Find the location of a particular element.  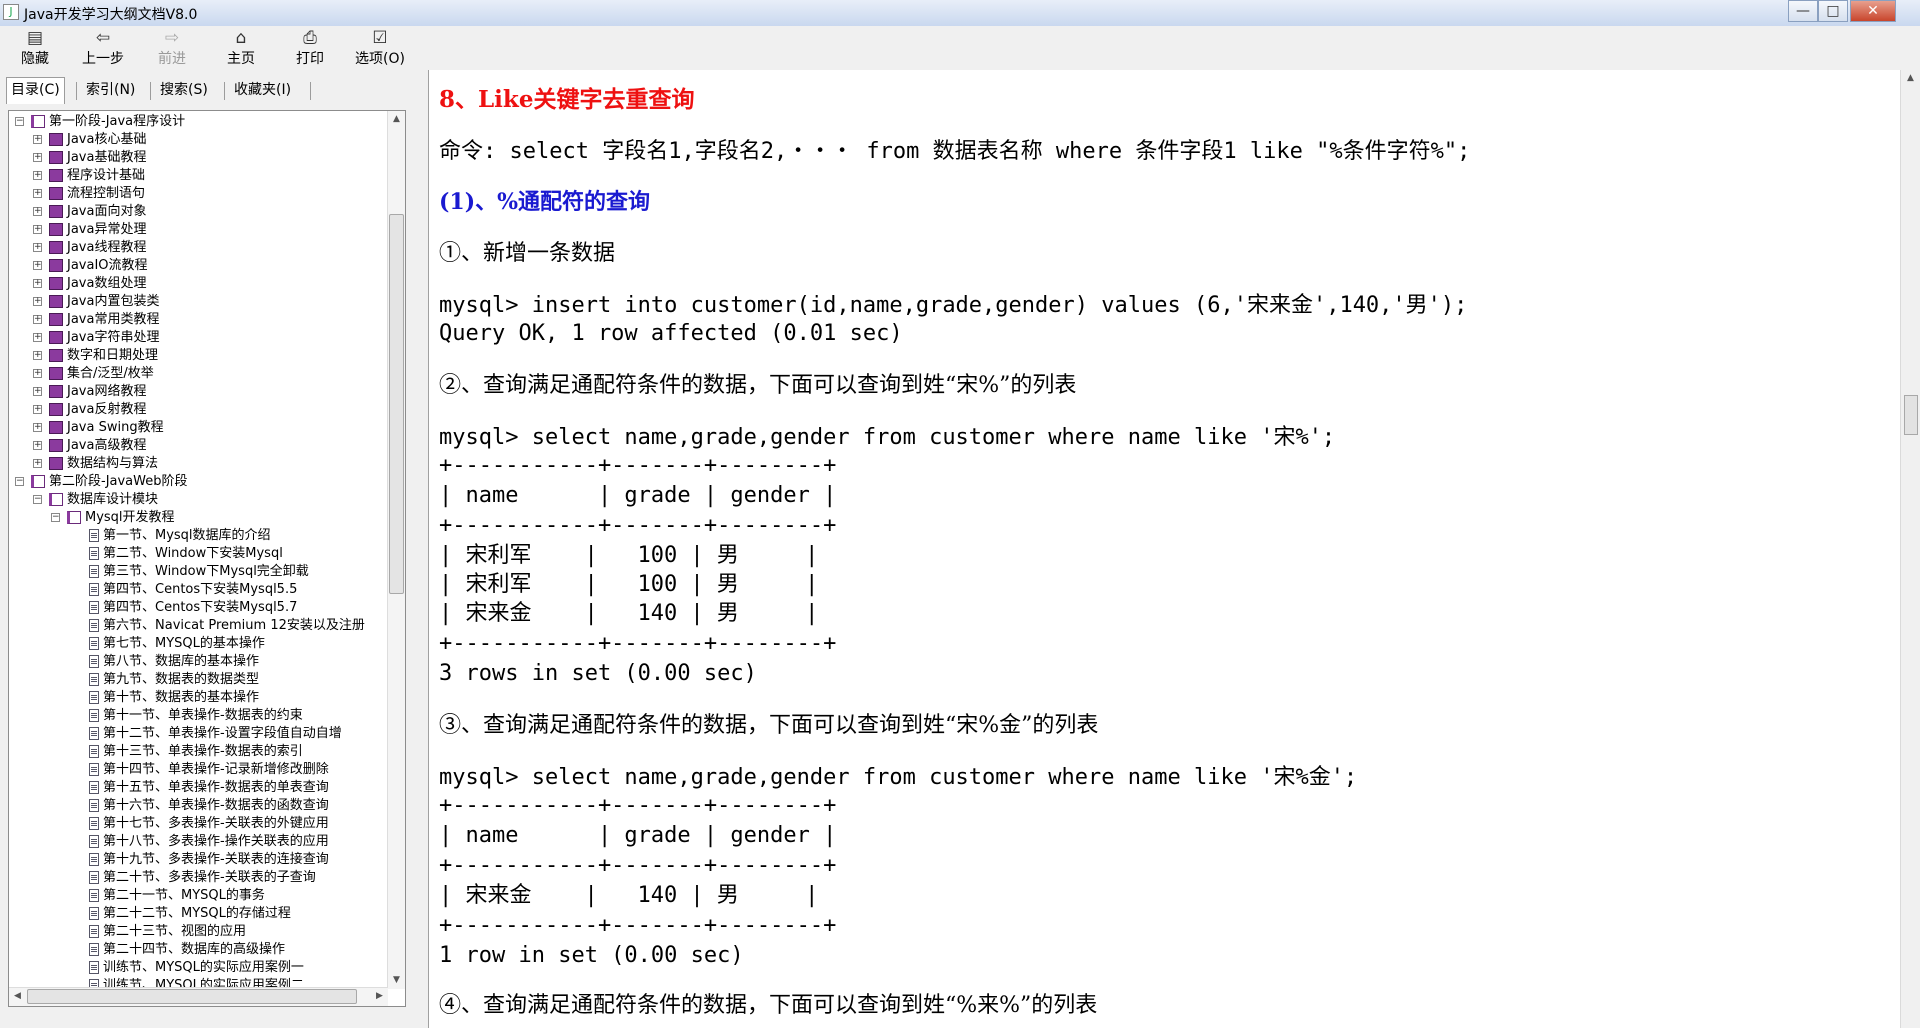

tree-item: + Java常用类教程 is located at coordinates (199, 320).